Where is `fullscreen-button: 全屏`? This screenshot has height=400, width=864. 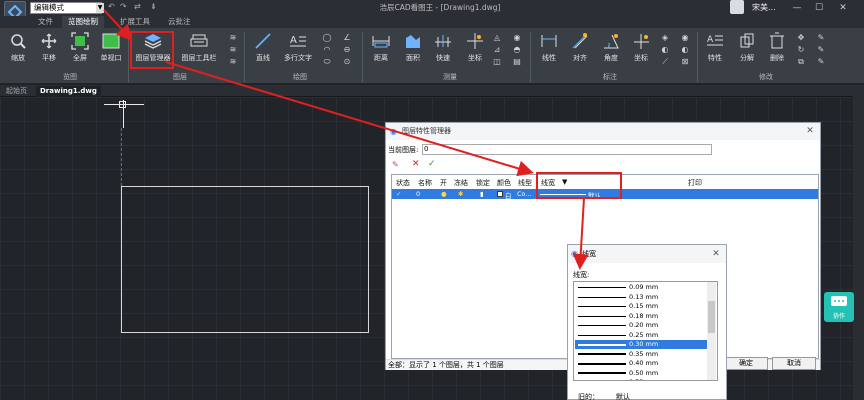 fullscreen-button: 全屏 is located at coordinates (80, 49).